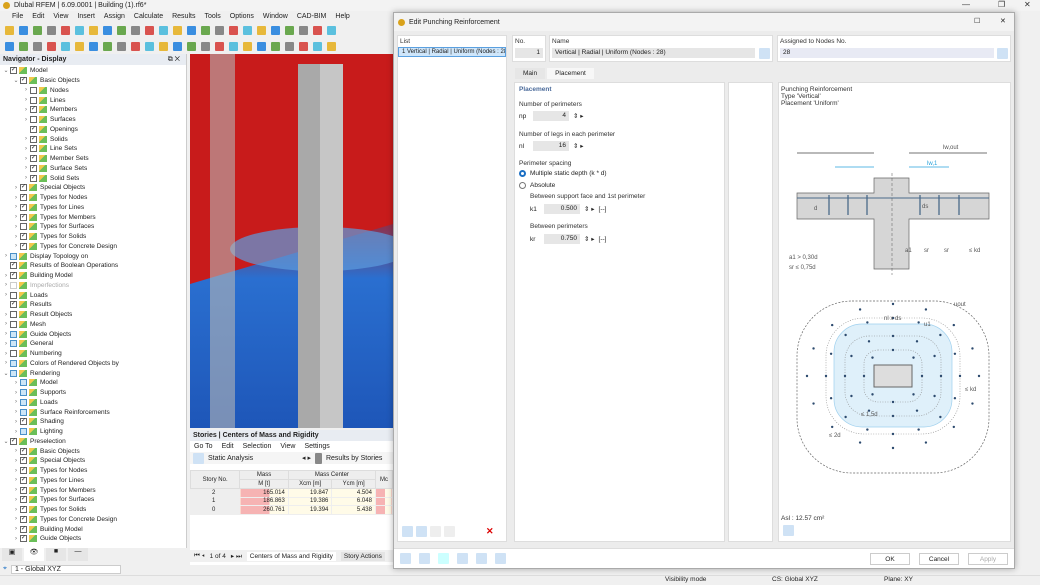  I want to click on np-field: 4, so click(551, 116).